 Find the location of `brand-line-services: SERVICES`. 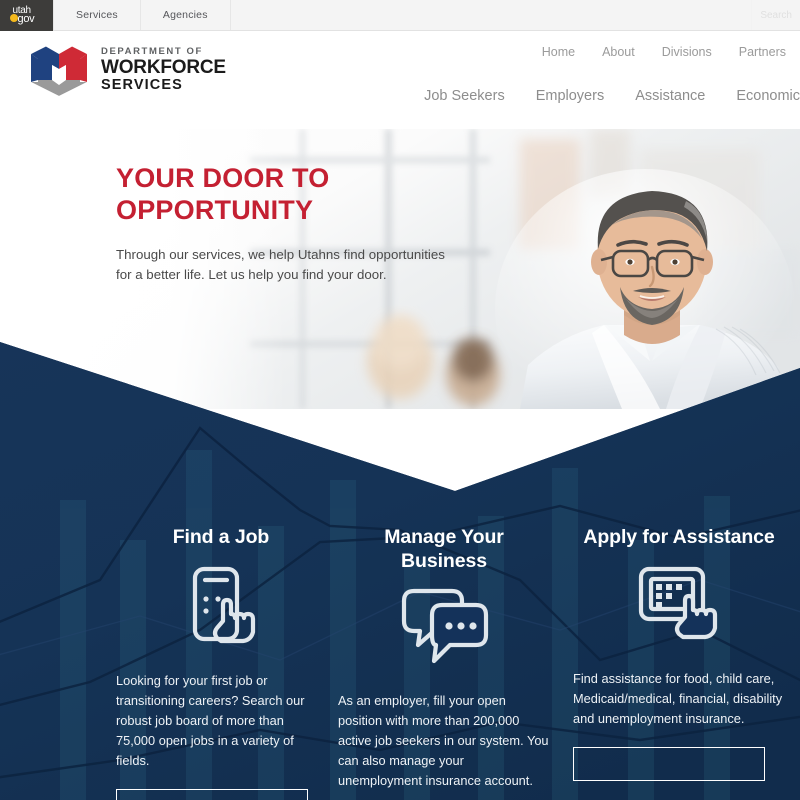

brand-line-services: SERVICES is located at coordinates (142, 85).